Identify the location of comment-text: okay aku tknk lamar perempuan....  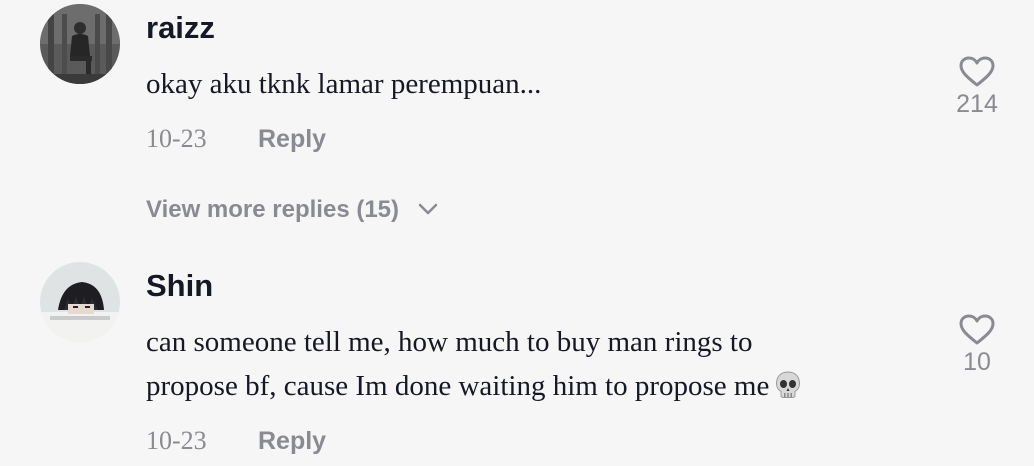
(344, 84).